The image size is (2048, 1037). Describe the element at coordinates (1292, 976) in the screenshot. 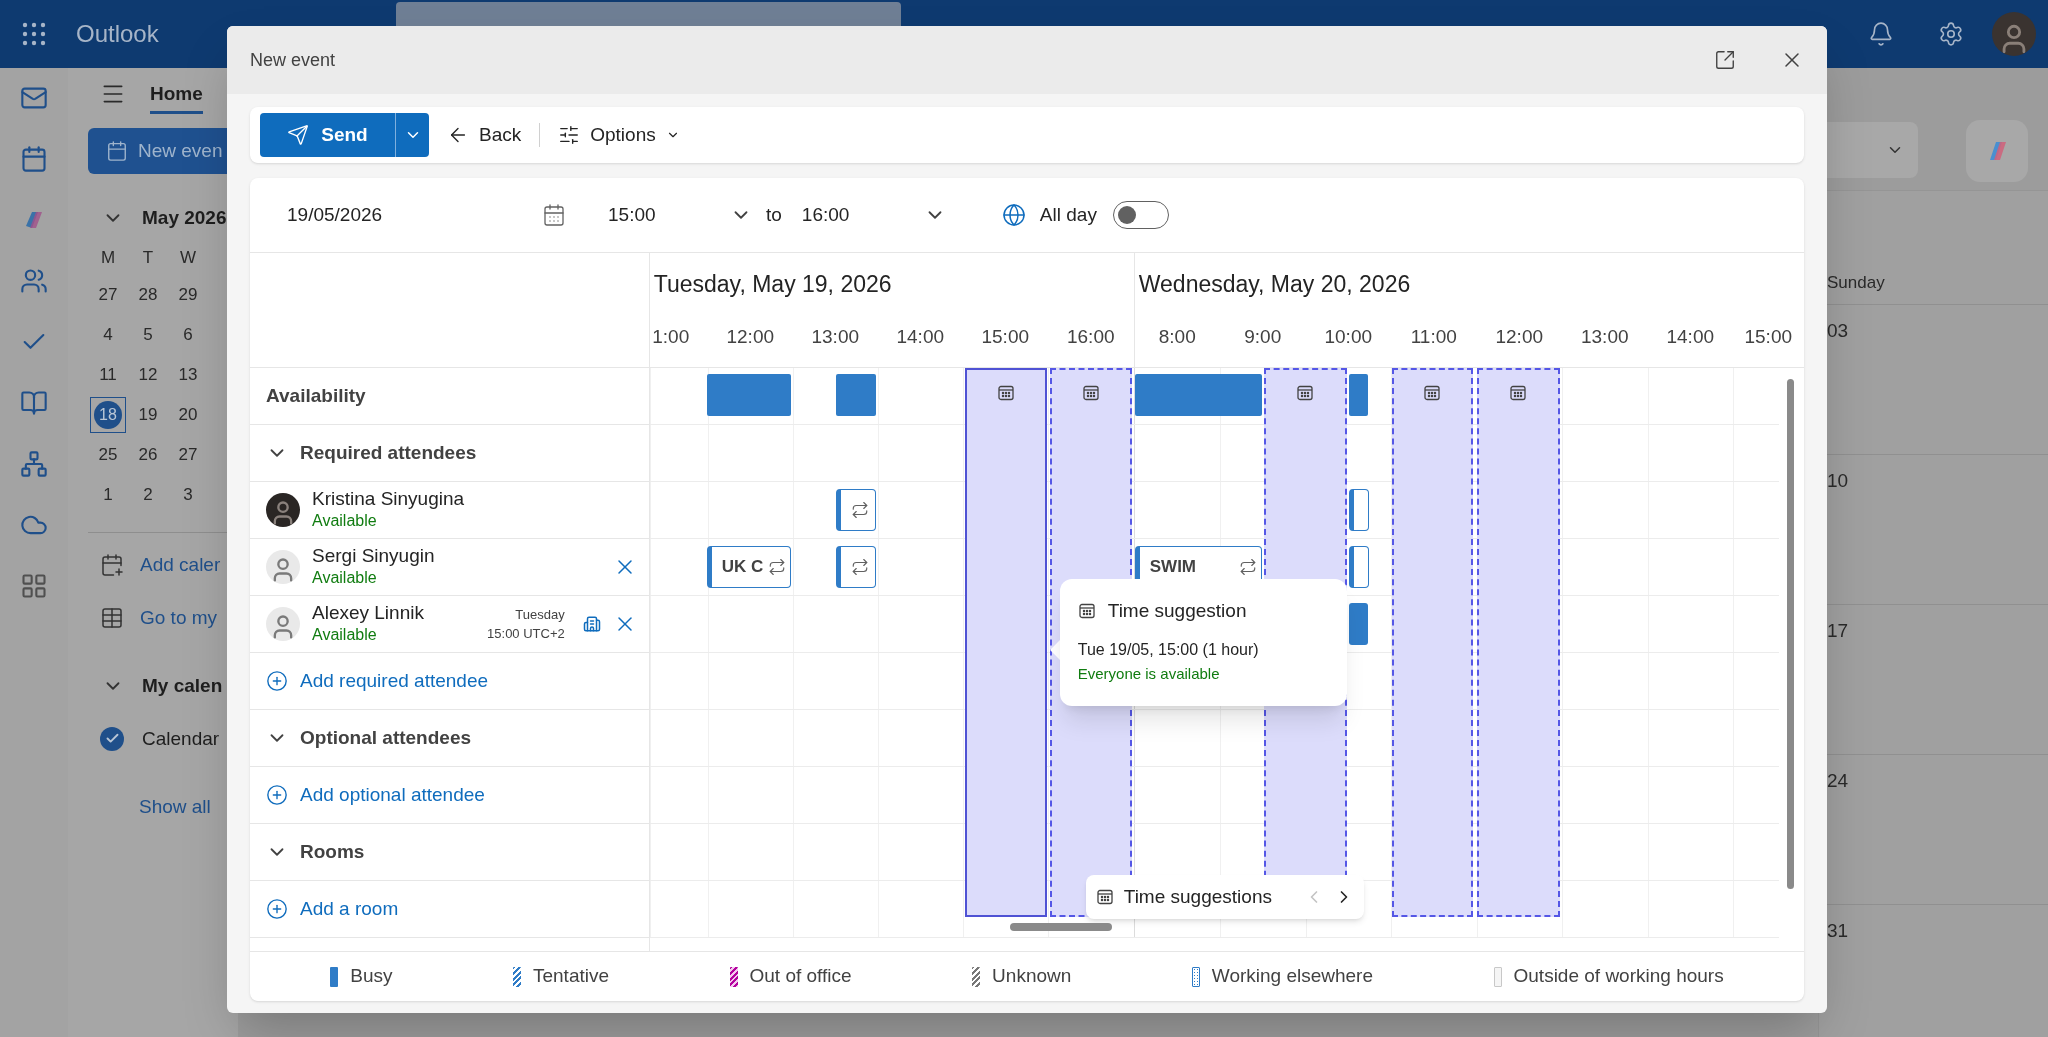

I see `legend-label: Working elsewhere` at that location.